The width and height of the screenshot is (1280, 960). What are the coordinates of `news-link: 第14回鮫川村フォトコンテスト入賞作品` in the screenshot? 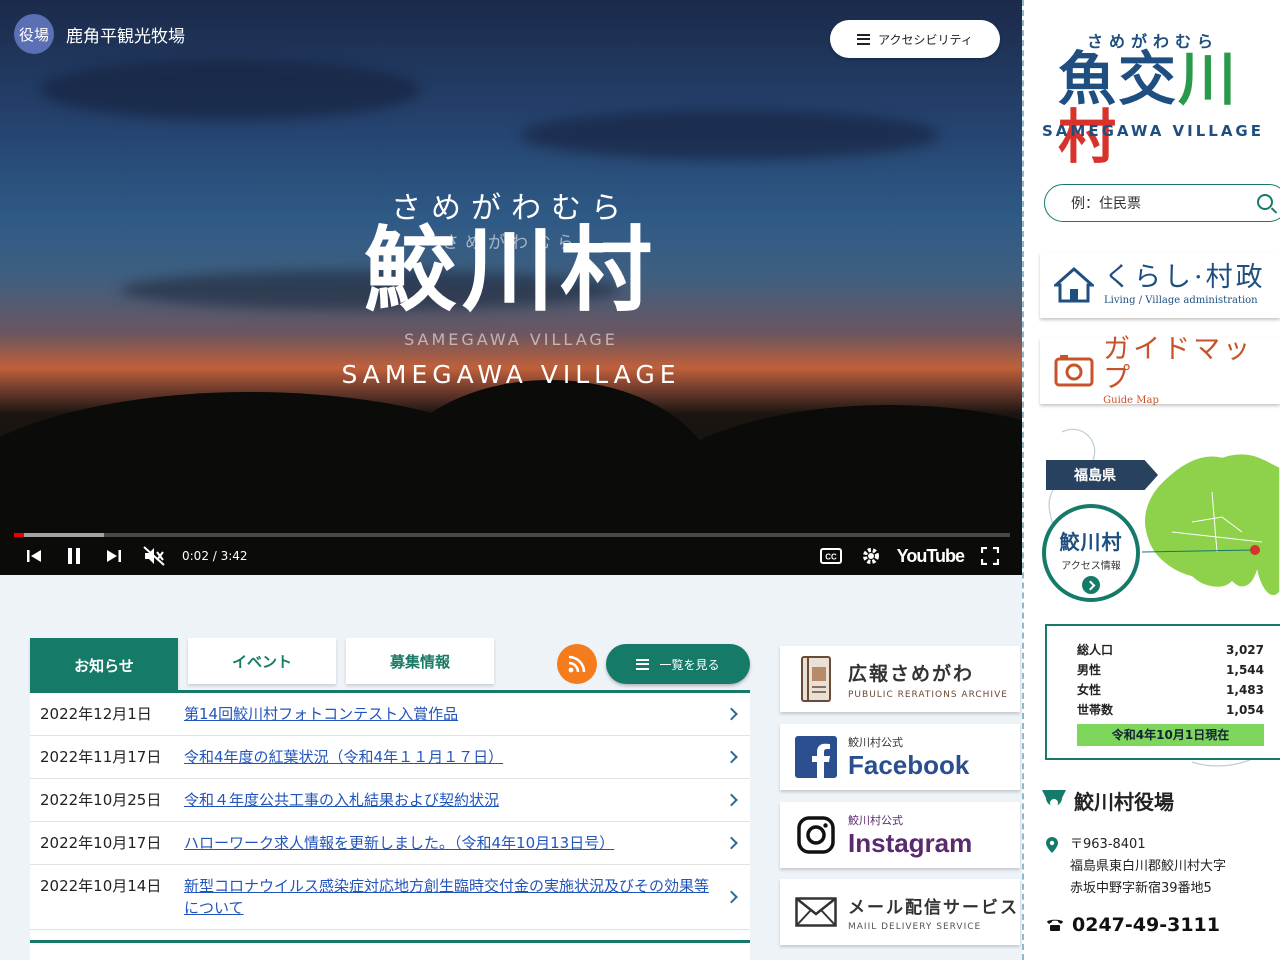 It's located at (449, 714).